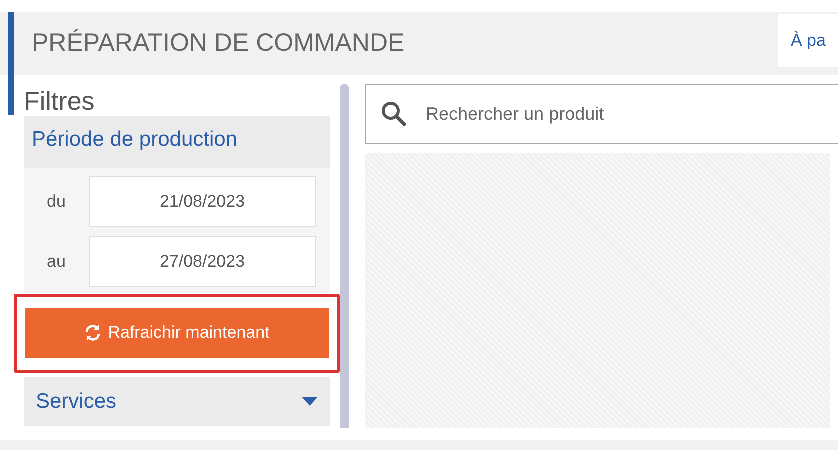 This screenshot has height=450, width=838. I want to click on date-field: 21/08/2023, so click(202, 201).